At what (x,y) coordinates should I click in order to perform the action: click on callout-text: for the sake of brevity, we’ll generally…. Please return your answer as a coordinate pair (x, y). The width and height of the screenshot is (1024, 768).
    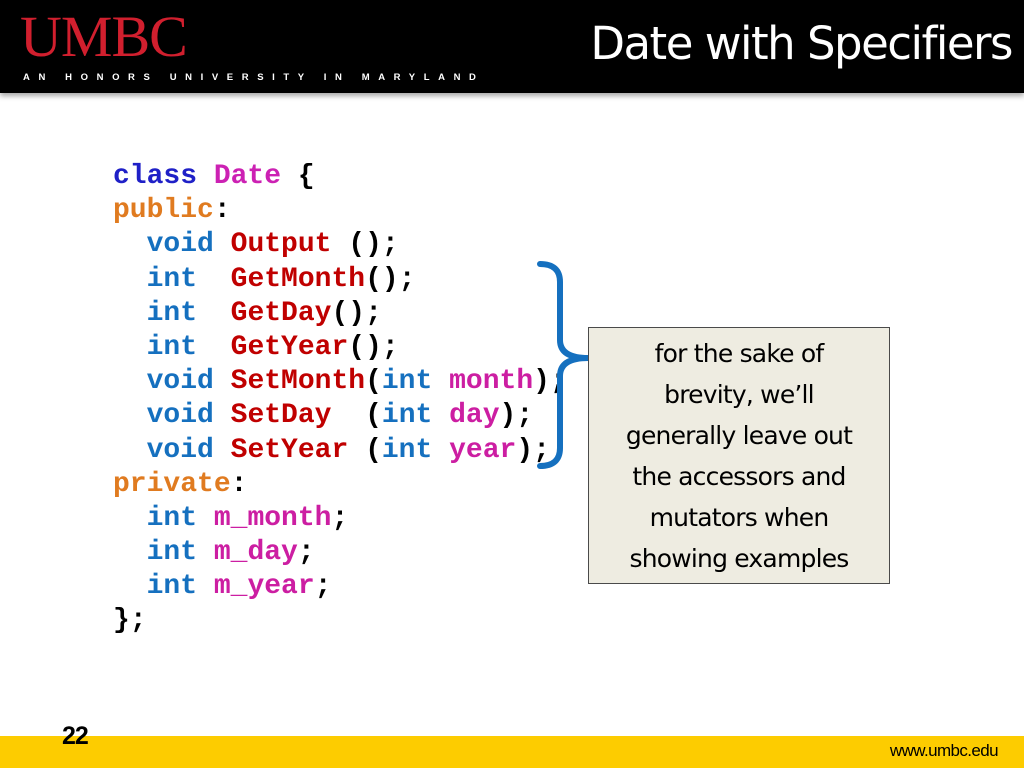
    Looking at the image, I should click on (739, 456).